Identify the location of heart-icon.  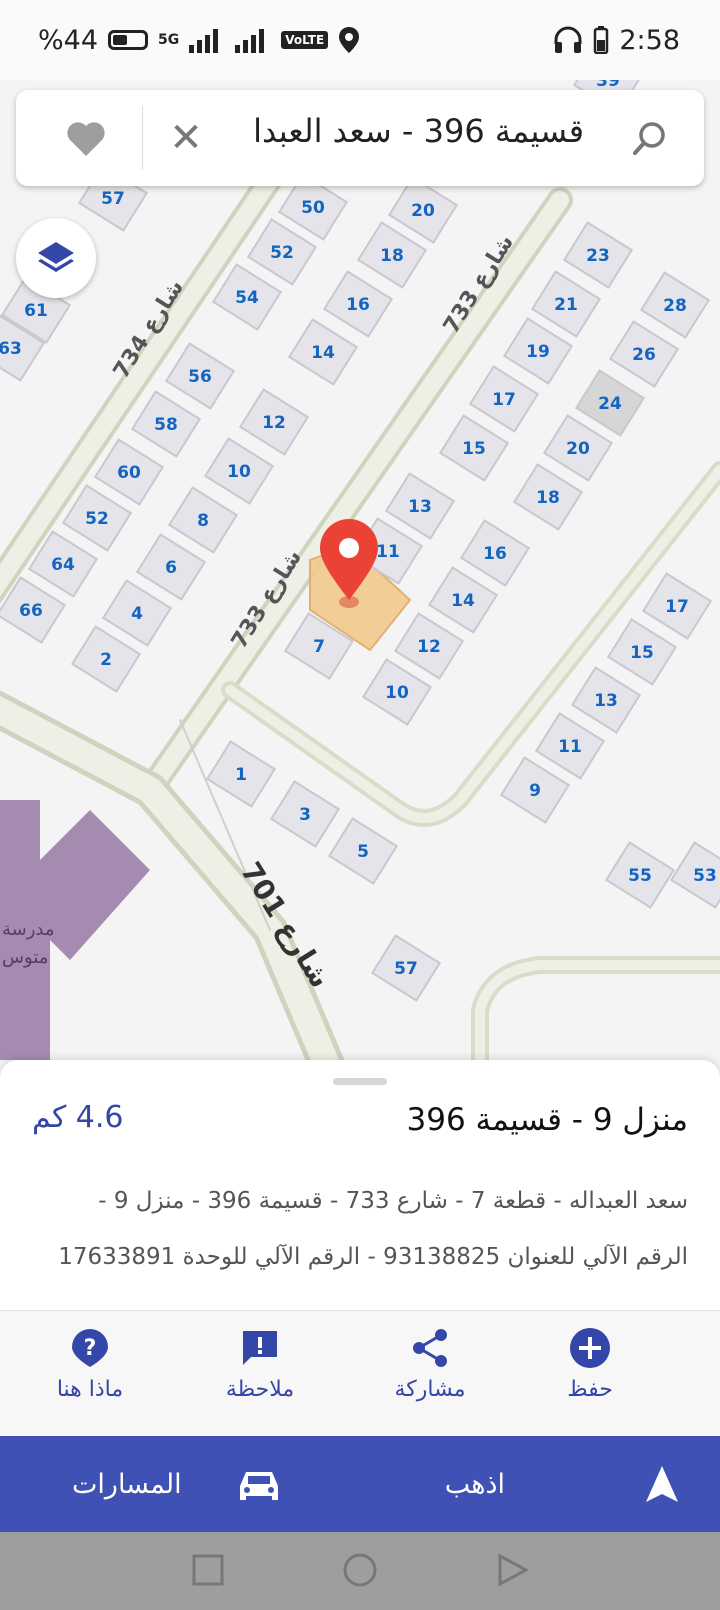
(86, 138).